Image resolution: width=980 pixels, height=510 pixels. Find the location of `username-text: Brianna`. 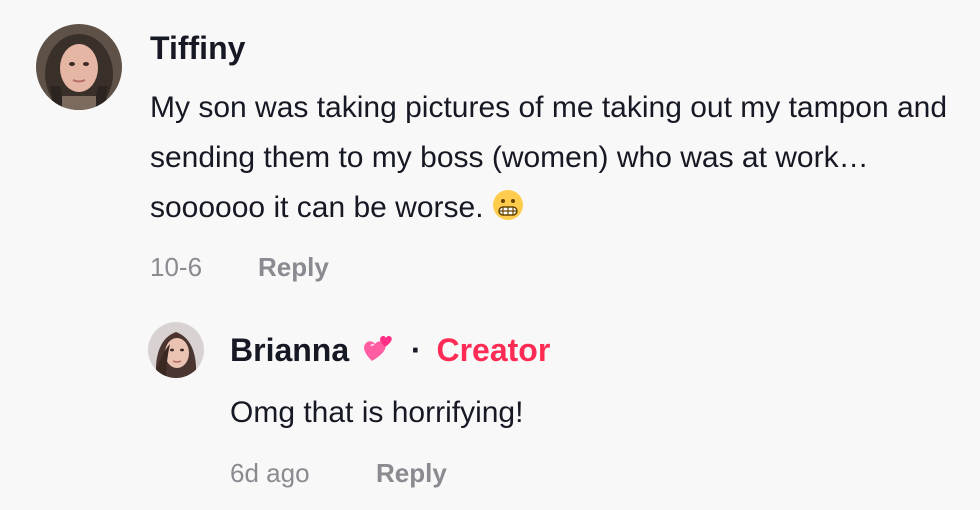

username-text: Brianna is located at coordinates (290, 350).